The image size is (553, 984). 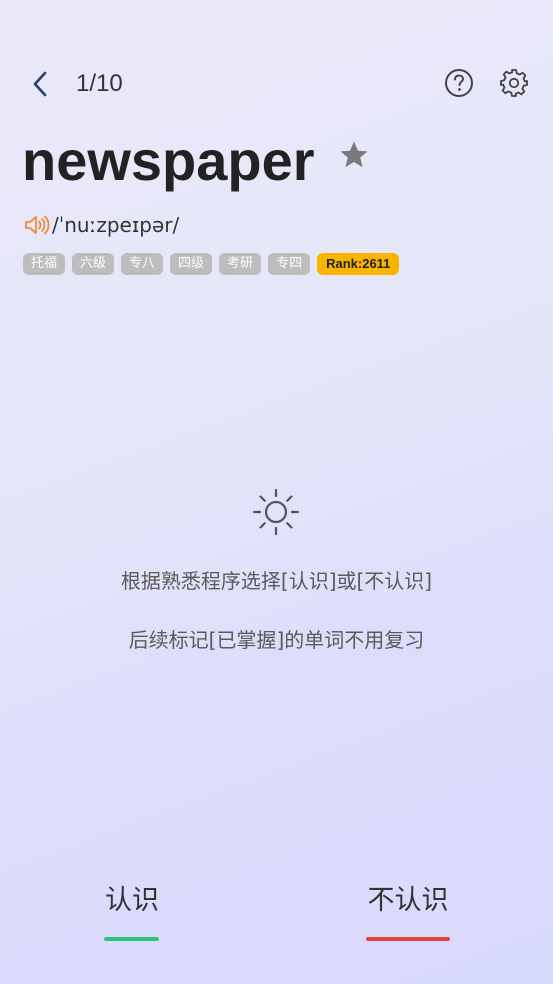 What do you see at coordinates (142, 264) in the screenshot?
I see `tag-tem8: 专八` at bounding box center [142, 264].